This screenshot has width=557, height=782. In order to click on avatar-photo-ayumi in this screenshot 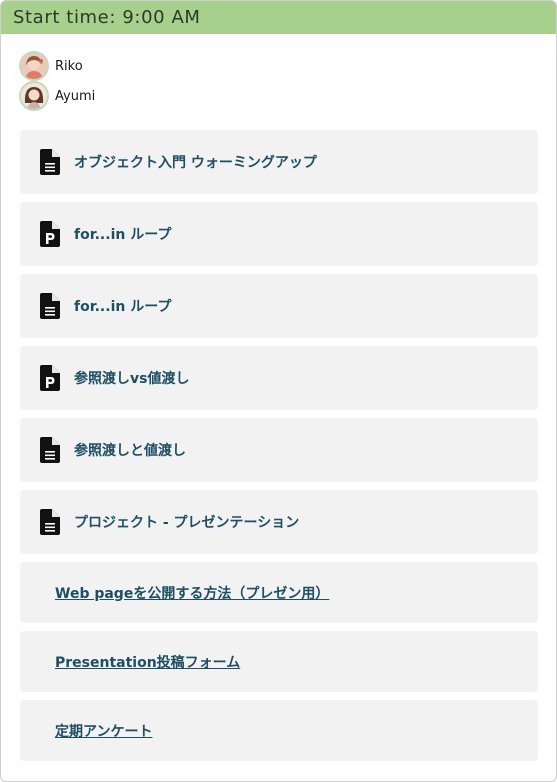, I will do `click(34, 96)`.